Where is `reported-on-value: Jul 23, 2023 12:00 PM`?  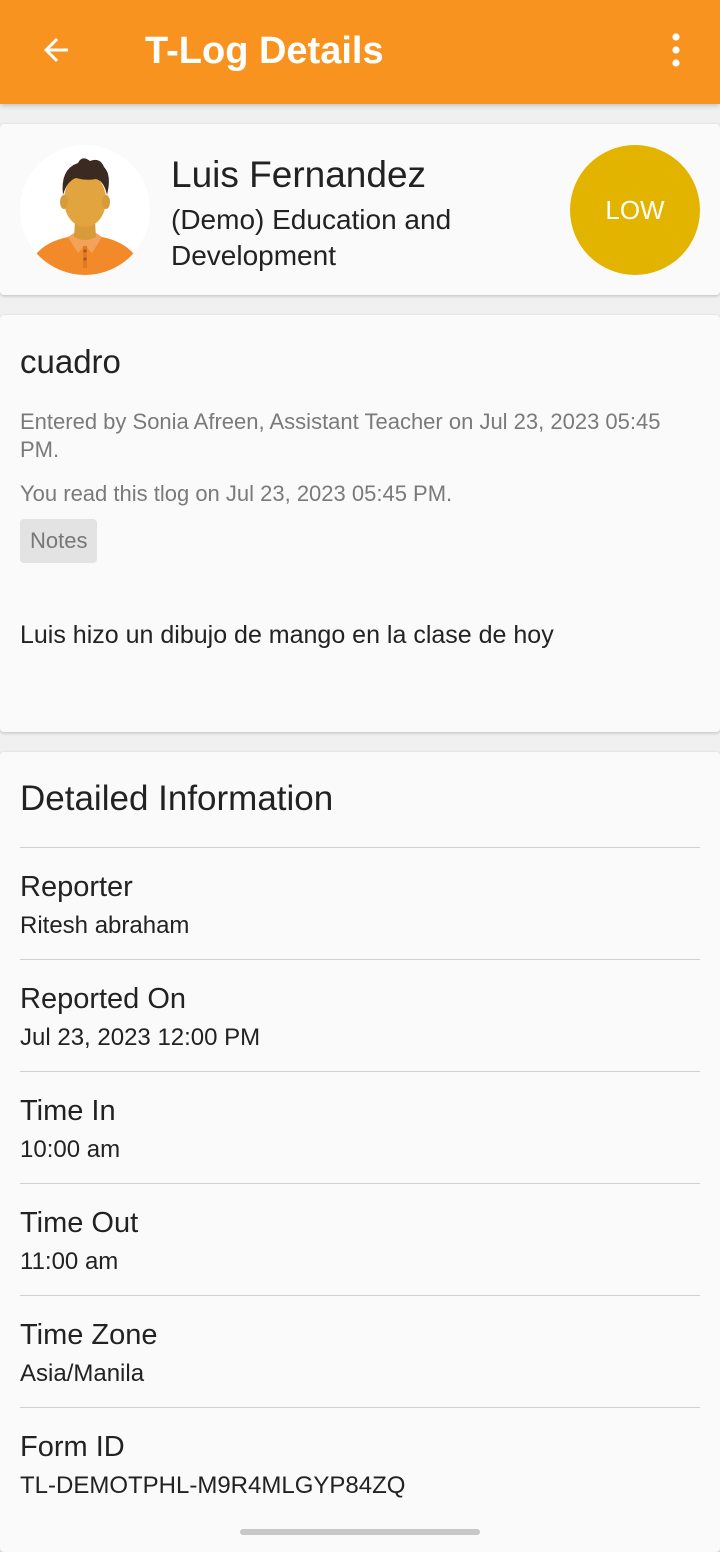 reported-on-value: Jul 23, 2023 12:00 PM is located at coordinates (140, 1037).